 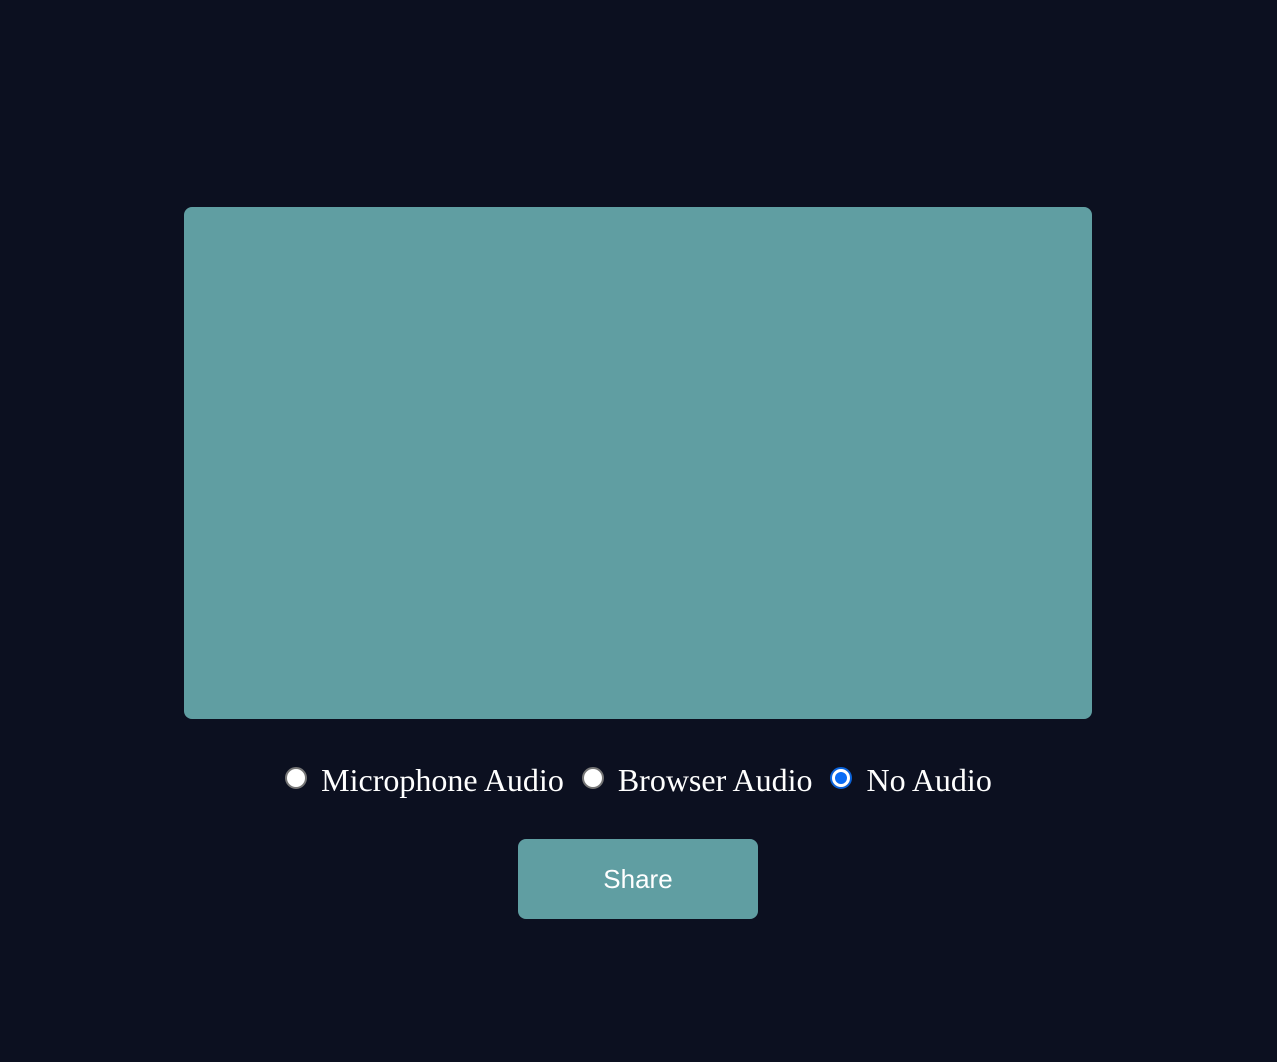 What do you see at coordinates (296, 778) in the screenshot?
I see `microphone-audio-radio` at bounding box center [296, 778].